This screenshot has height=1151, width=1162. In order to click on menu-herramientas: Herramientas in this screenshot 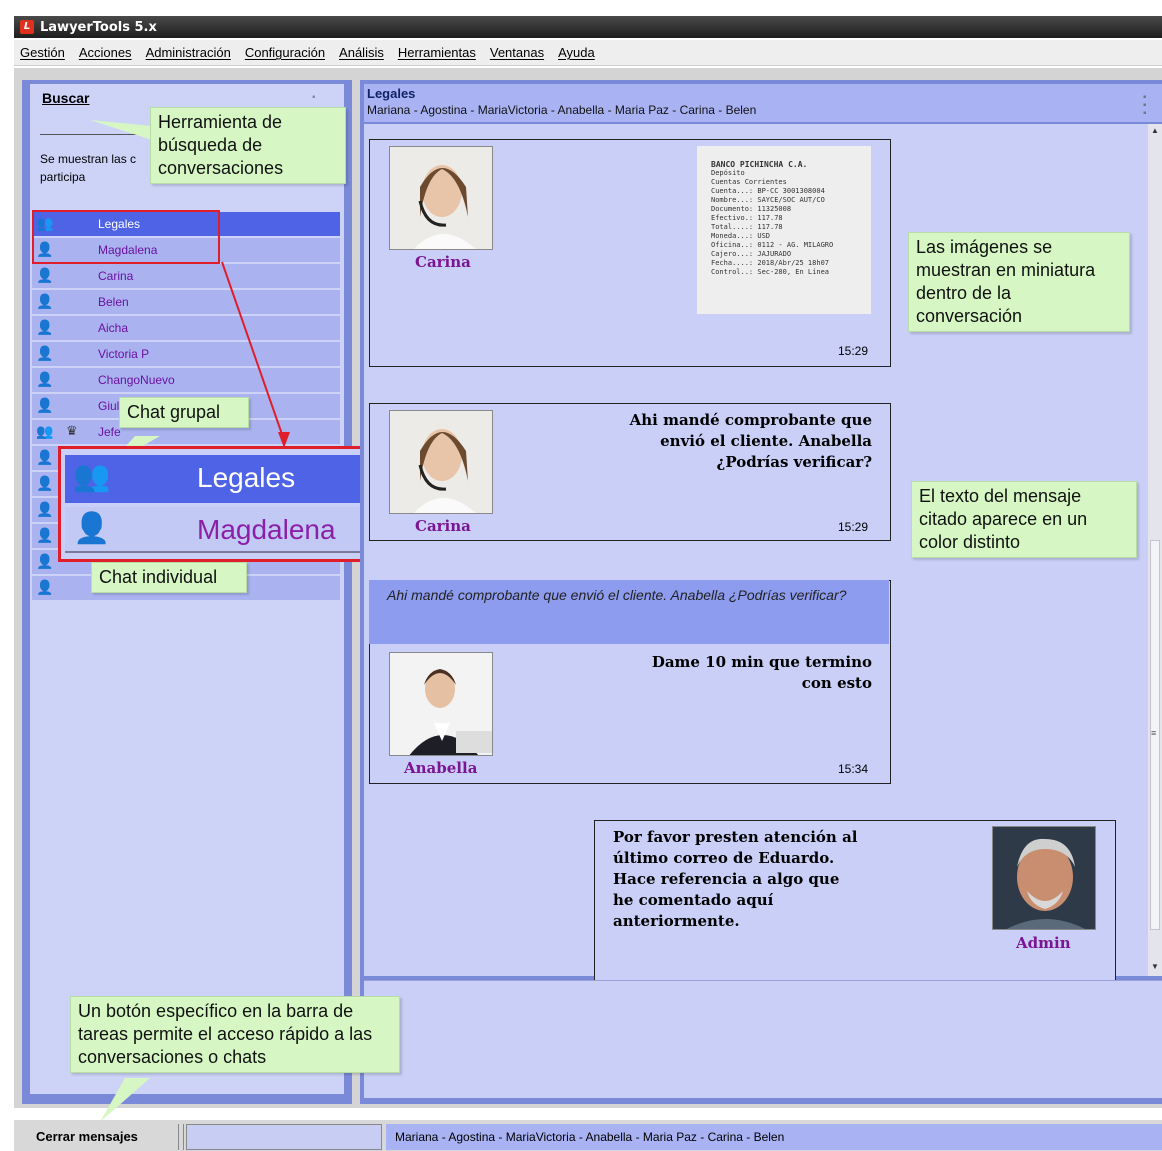, I will do `click(437, 52)`.